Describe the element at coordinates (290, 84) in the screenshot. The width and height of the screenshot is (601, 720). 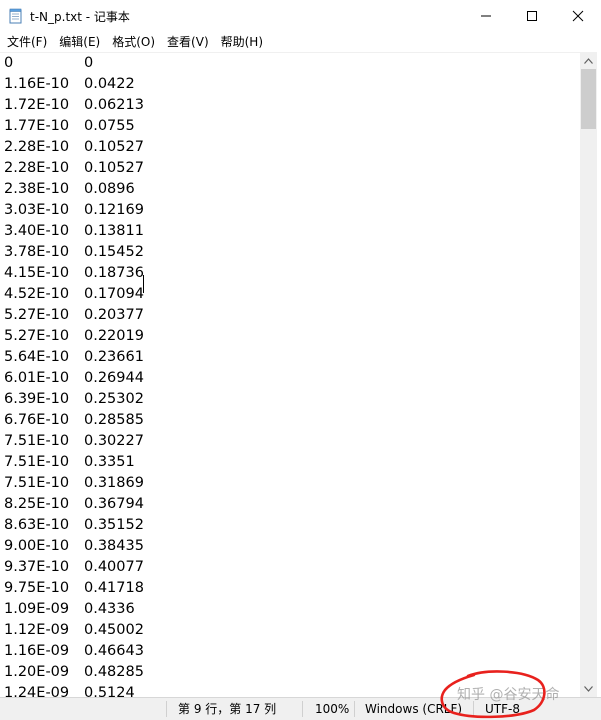
I see `text-line: 1.16E-10 0.0422` at that location.